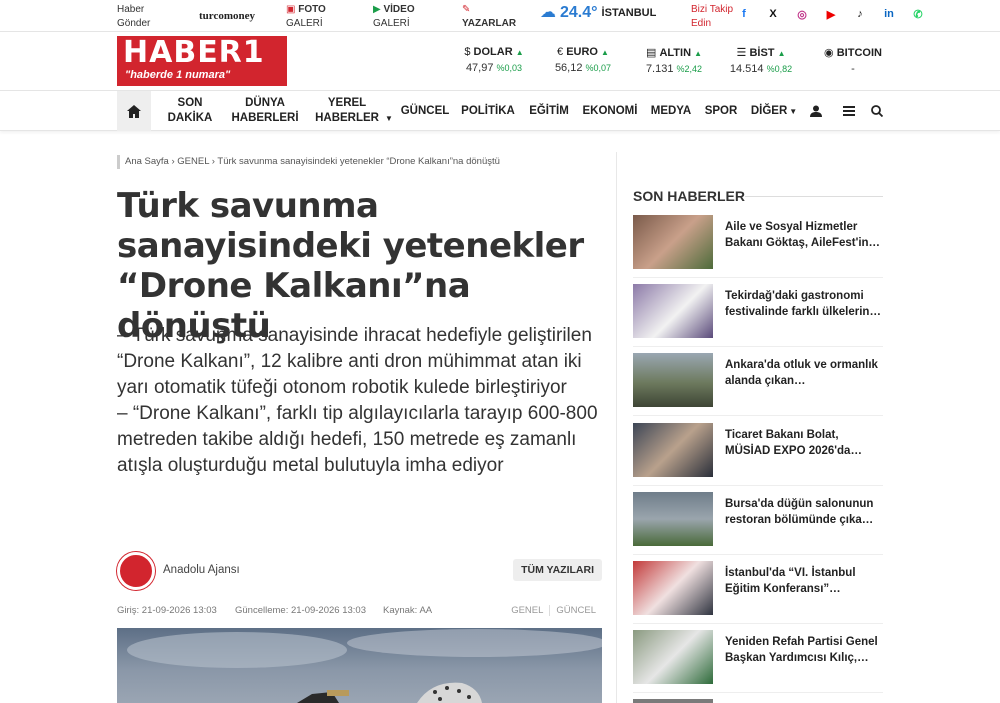  Describe the element at coordinates (583, 60) in the screenshot. I see `market-euro: € EURO ▲ 56,12 %0,07` at that location.